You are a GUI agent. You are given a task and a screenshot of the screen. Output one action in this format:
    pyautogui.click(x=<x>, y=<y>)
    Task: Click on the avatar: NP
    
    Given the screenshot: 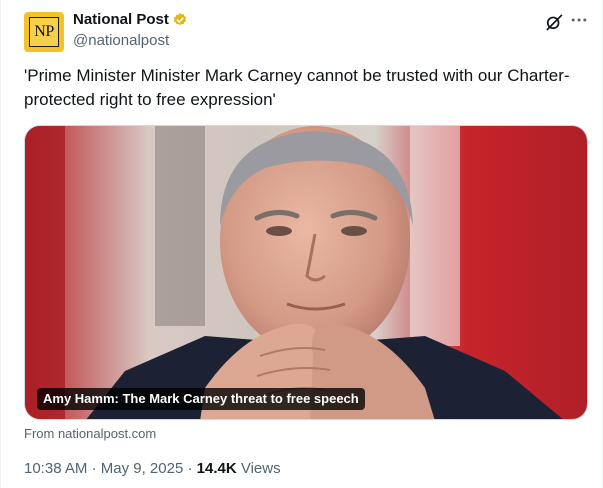 What is the action you would take?
    pyautogui.click(x=44, y=32)
    